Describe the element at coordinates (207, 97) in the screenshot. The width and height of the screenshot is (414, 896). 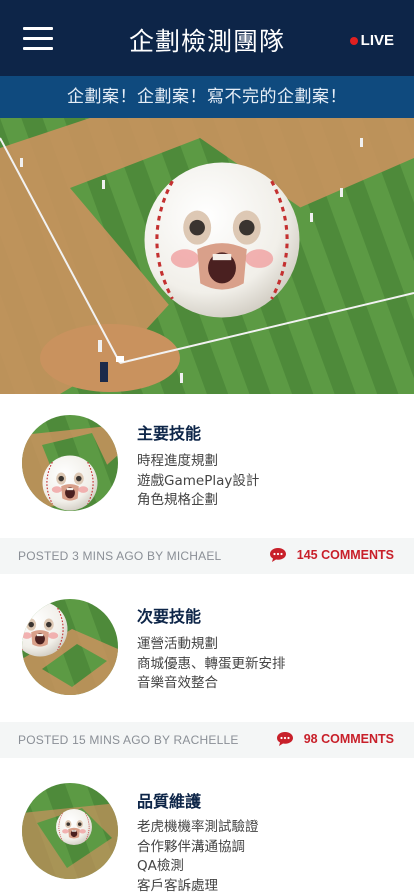
I see `news-ticker: 企劃案！企劃案！寫不完的企劃案！` at that location.